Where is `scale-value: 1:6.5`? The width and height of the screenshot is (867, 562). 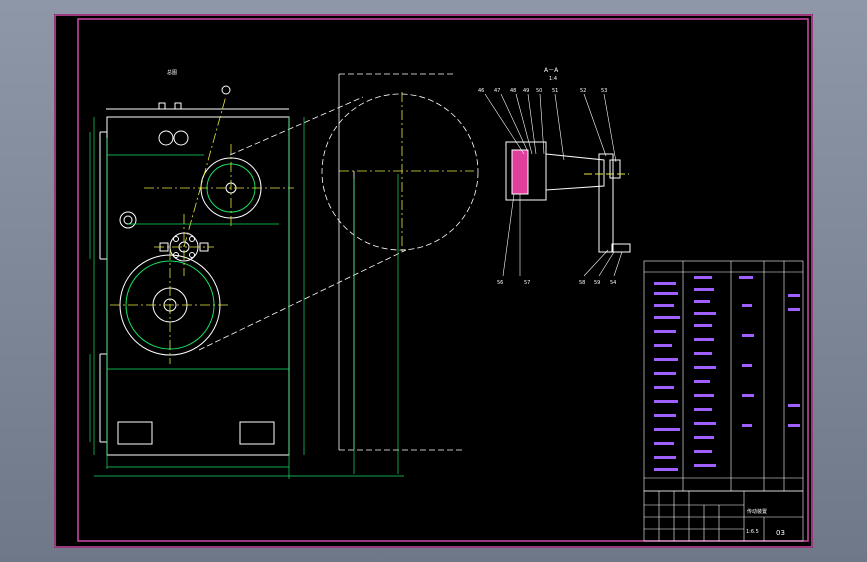
scale-value: 1:6.5 is located at coordinates (752, 532).